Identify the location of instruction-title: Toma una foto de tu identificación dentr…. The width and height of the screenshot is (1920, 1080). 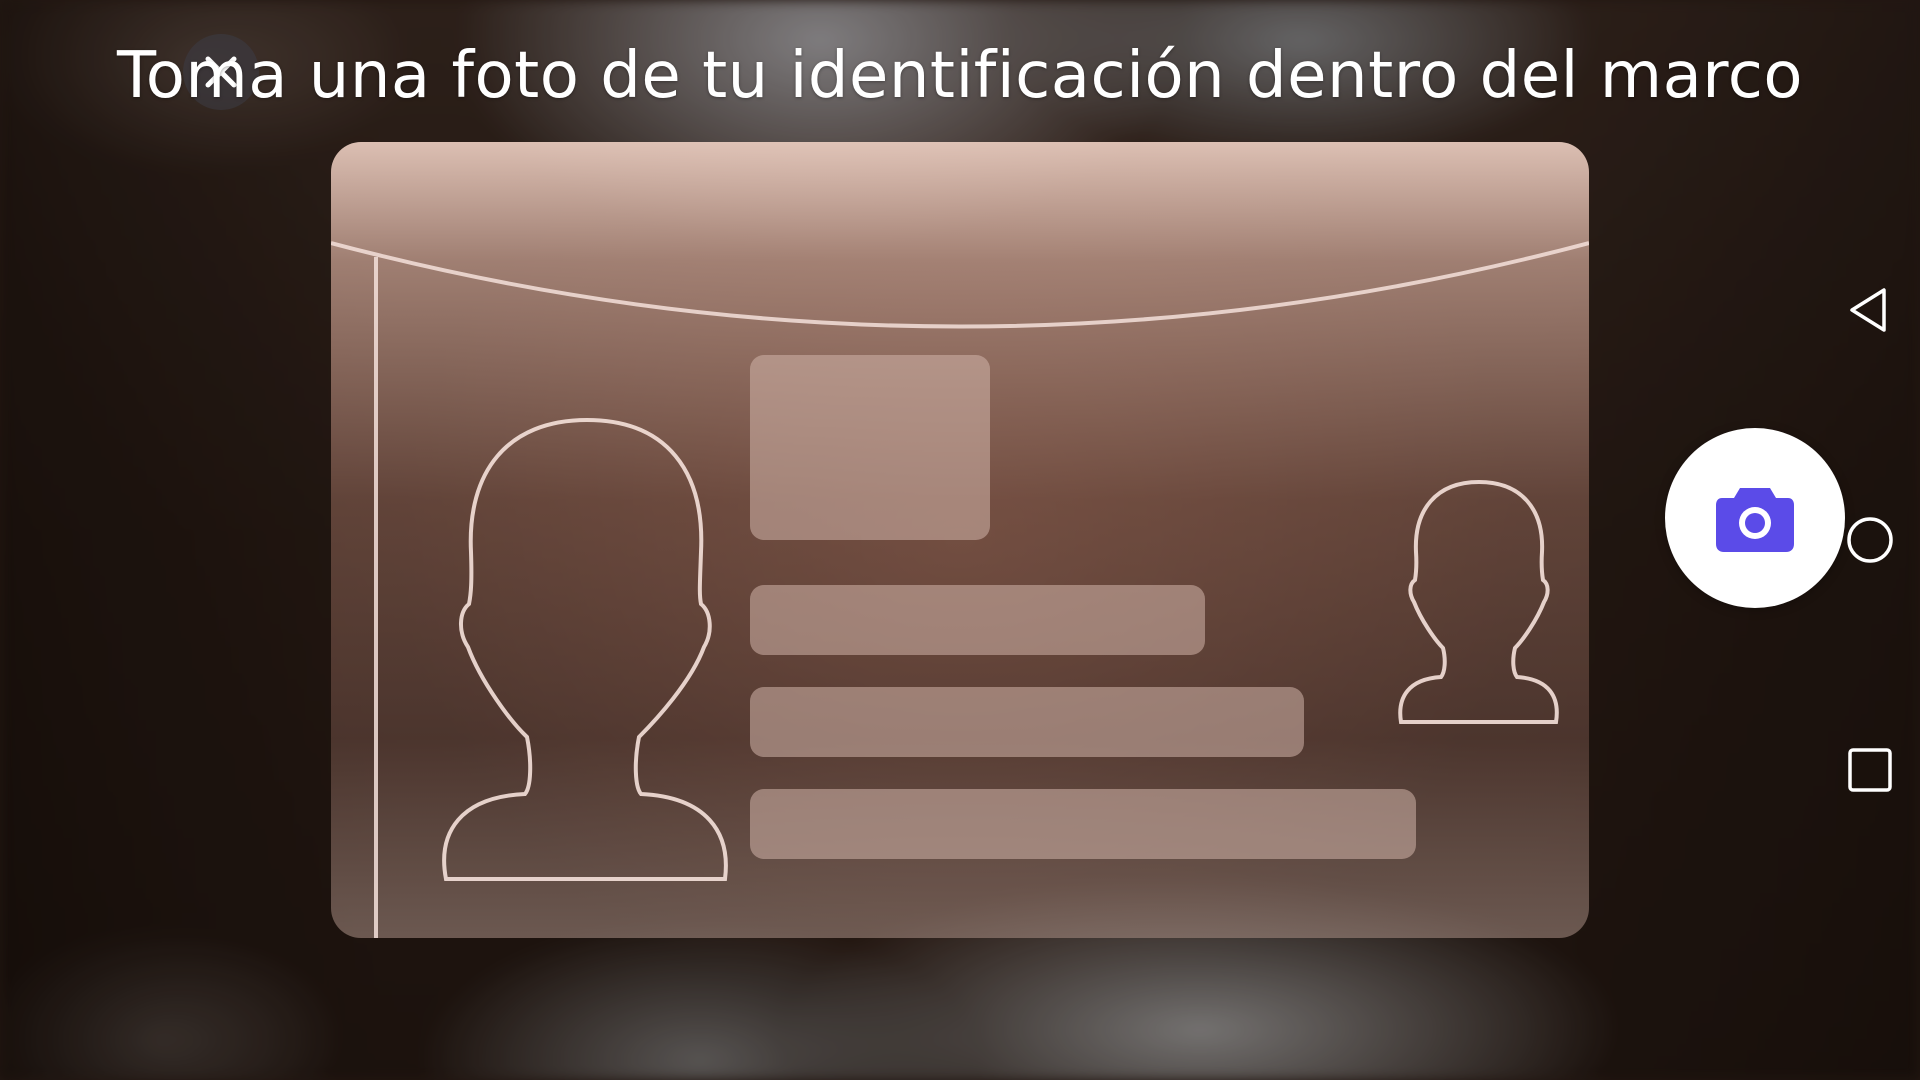
(960, 76).